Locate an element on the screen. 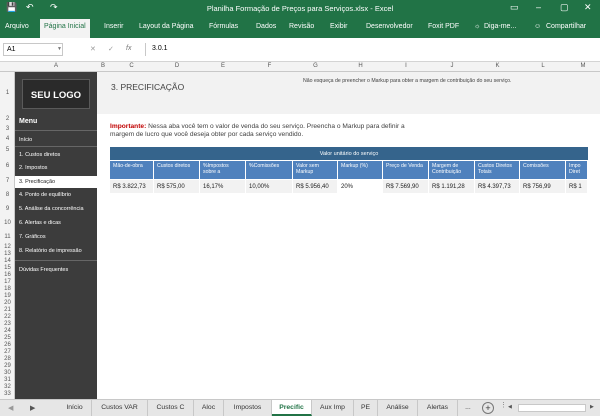 The image size is (600, 416). scroll-left-icon: ◀ is located at coordinates (510, 407).